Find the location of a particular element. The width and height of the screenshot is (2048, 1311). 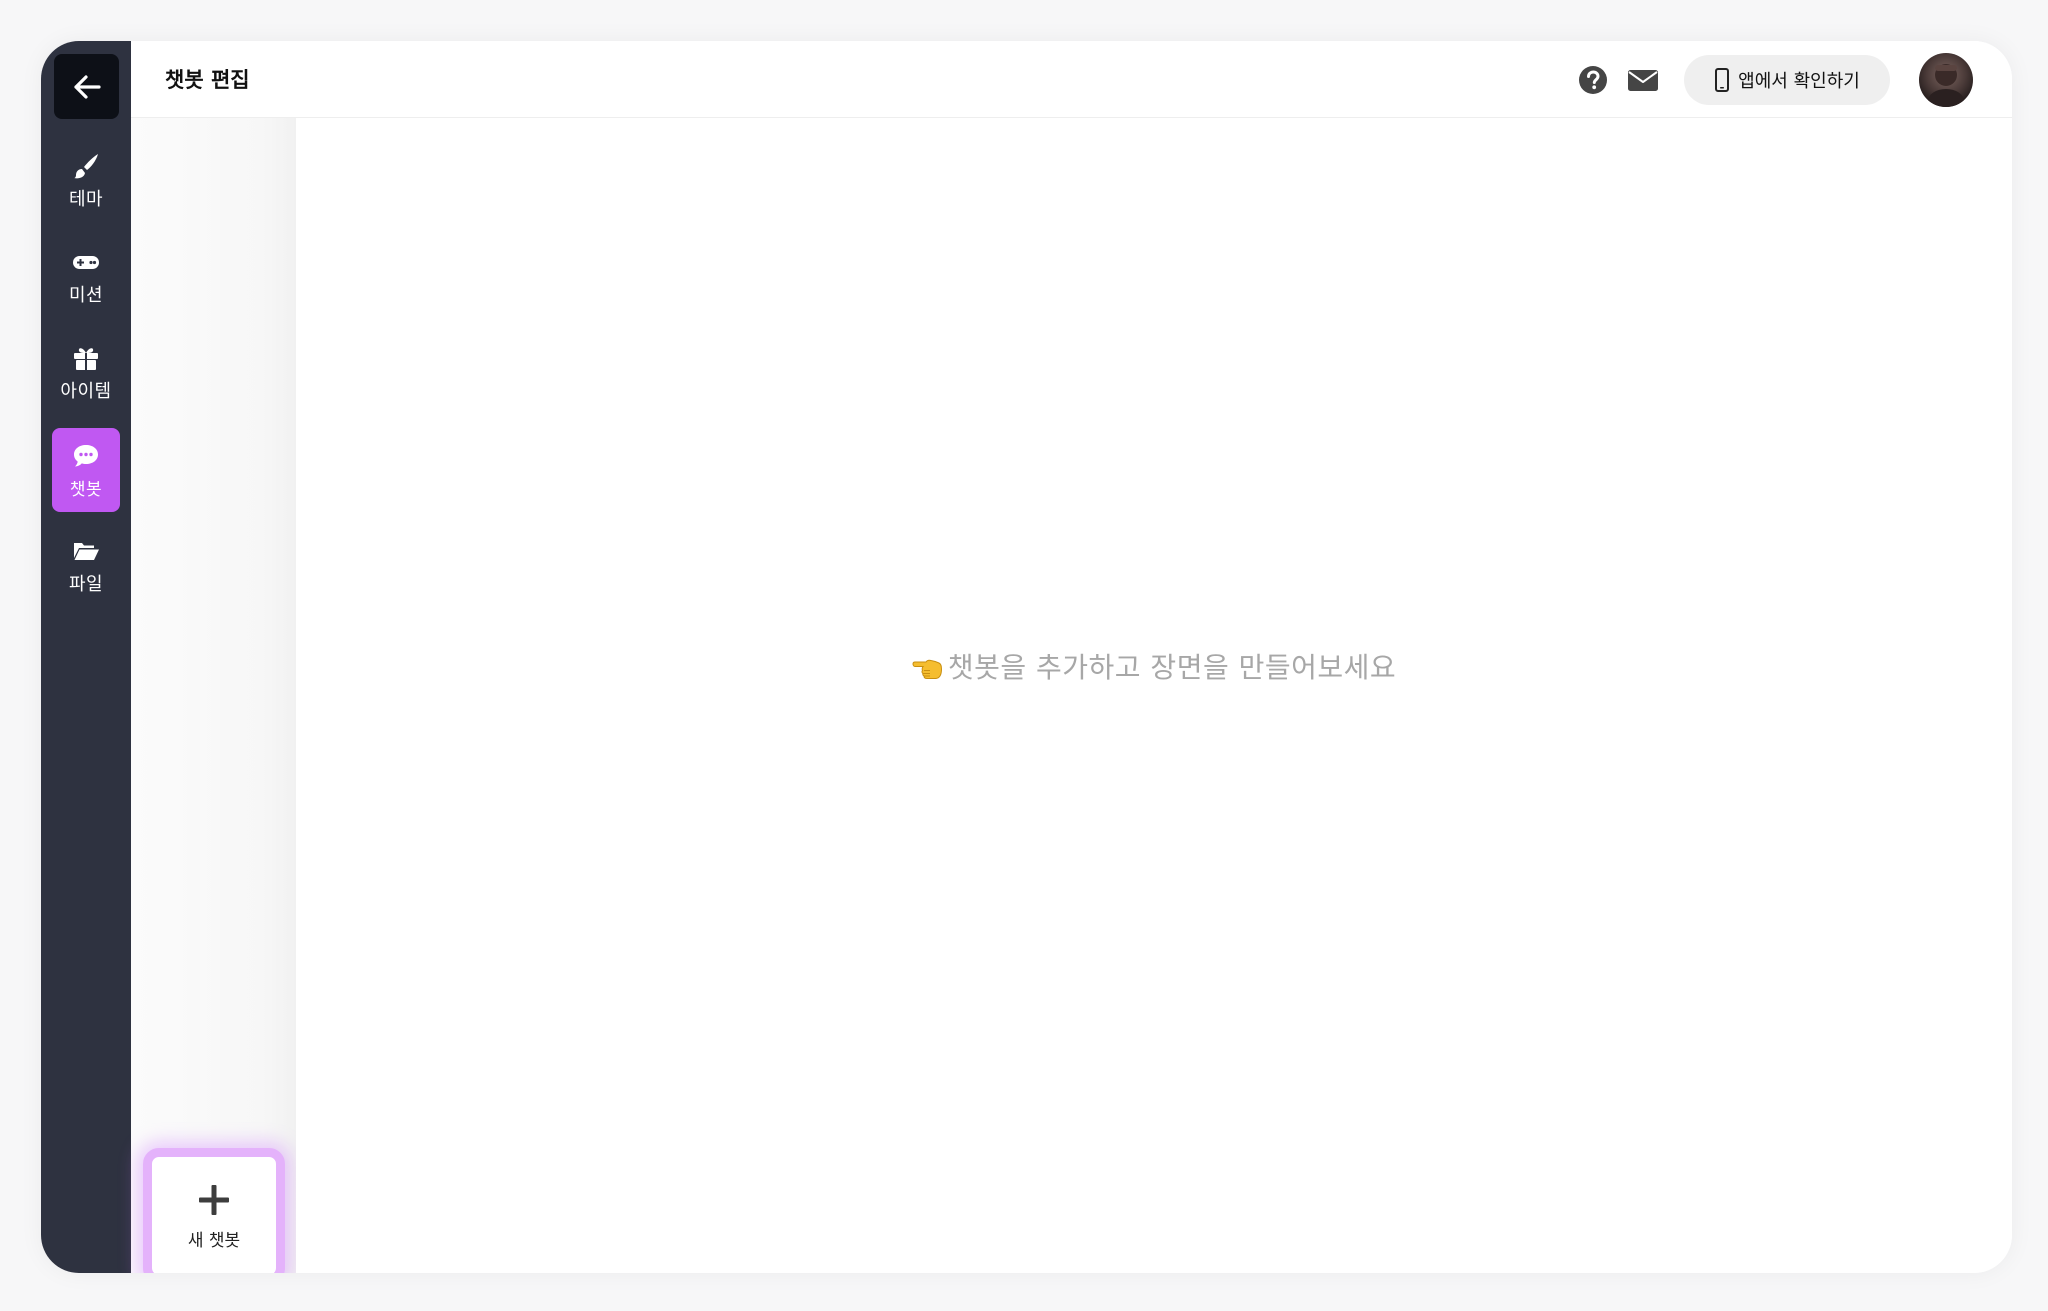

chatbot-list-panel: 새 챗봇 is located at coordinates (213, 695).